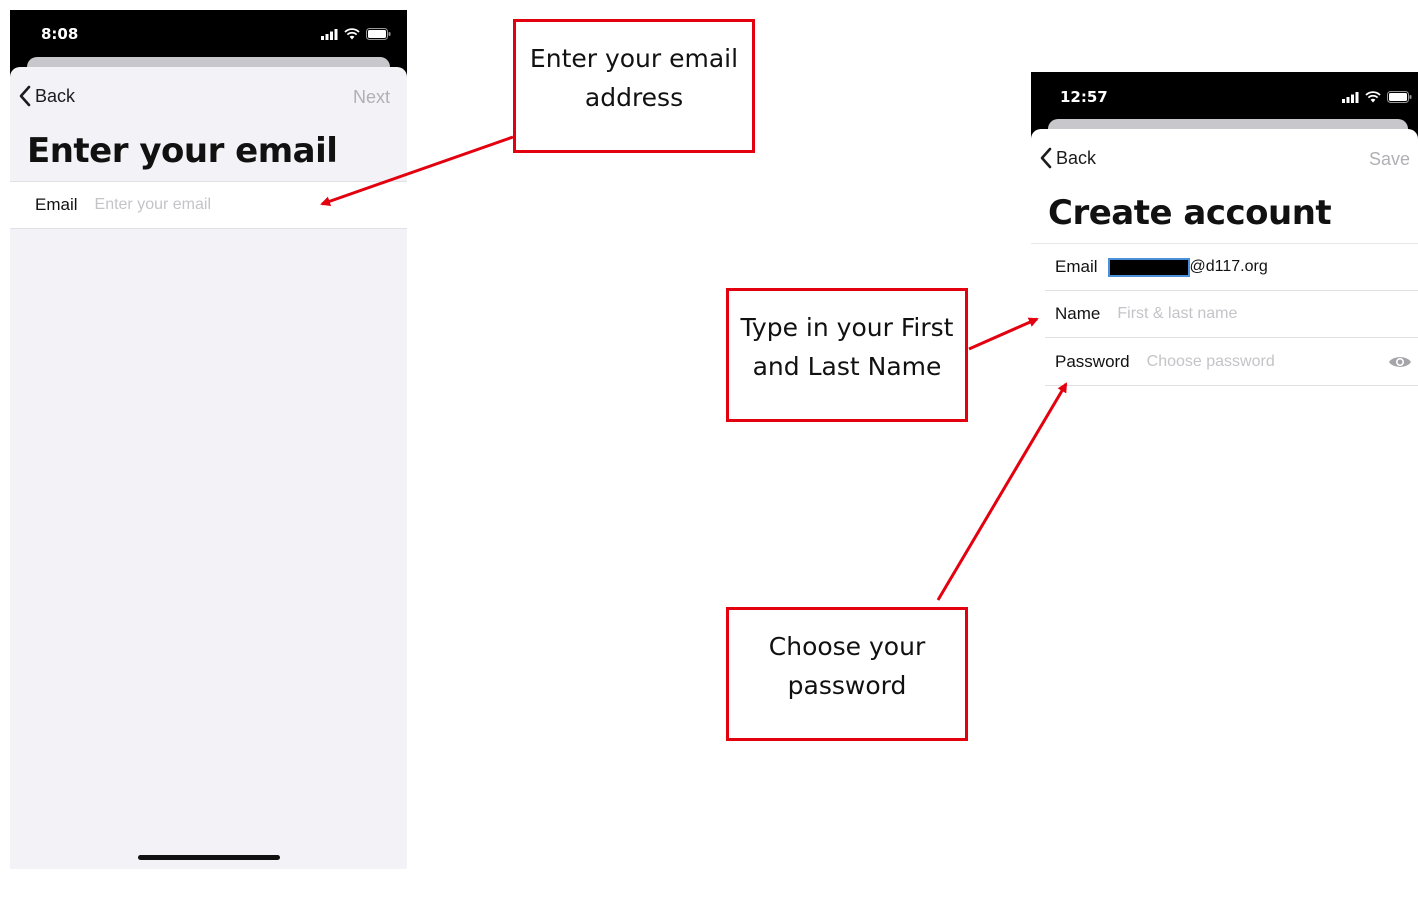  I want to click on arrow-to-name, so click(1003, 334).